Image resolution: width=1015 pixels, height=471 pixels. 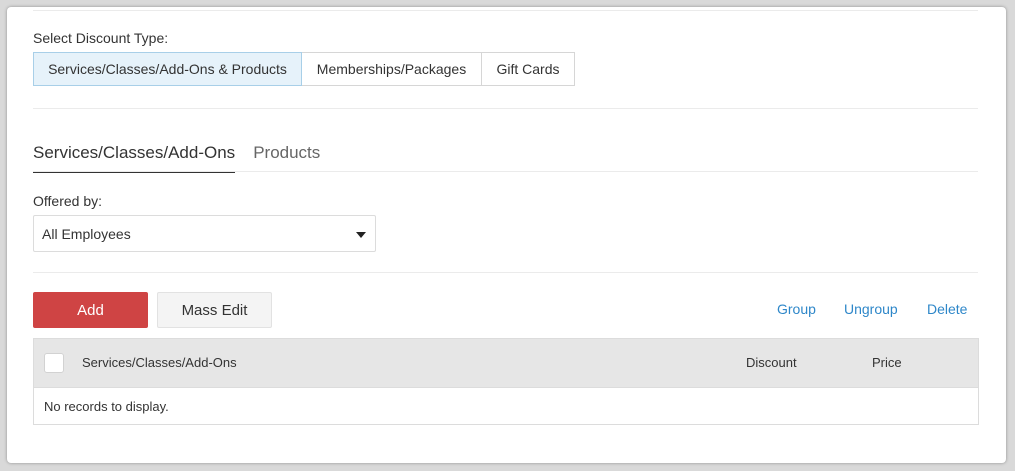 What do you see at coordinates (528, 69) in the screenshot?
I see `segment-gift-cards: Gift Cards` at bounding box center [528, 69].